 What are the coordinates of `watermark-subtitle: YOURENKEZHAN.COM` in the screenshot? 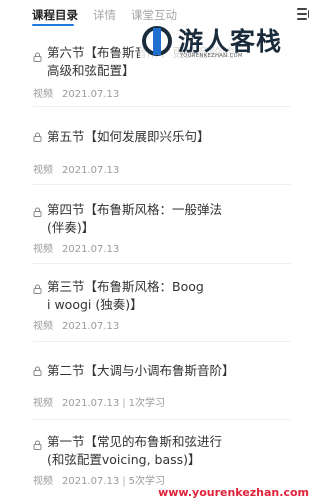 It's located at (211, 56).